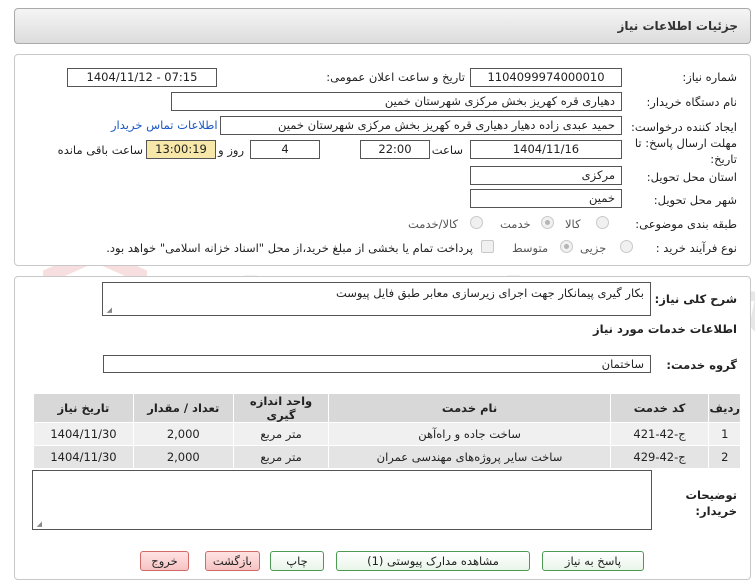  Describe the element at coordinates (297, 561) in the screenshot. I see `print-button: چاپ` at that location.